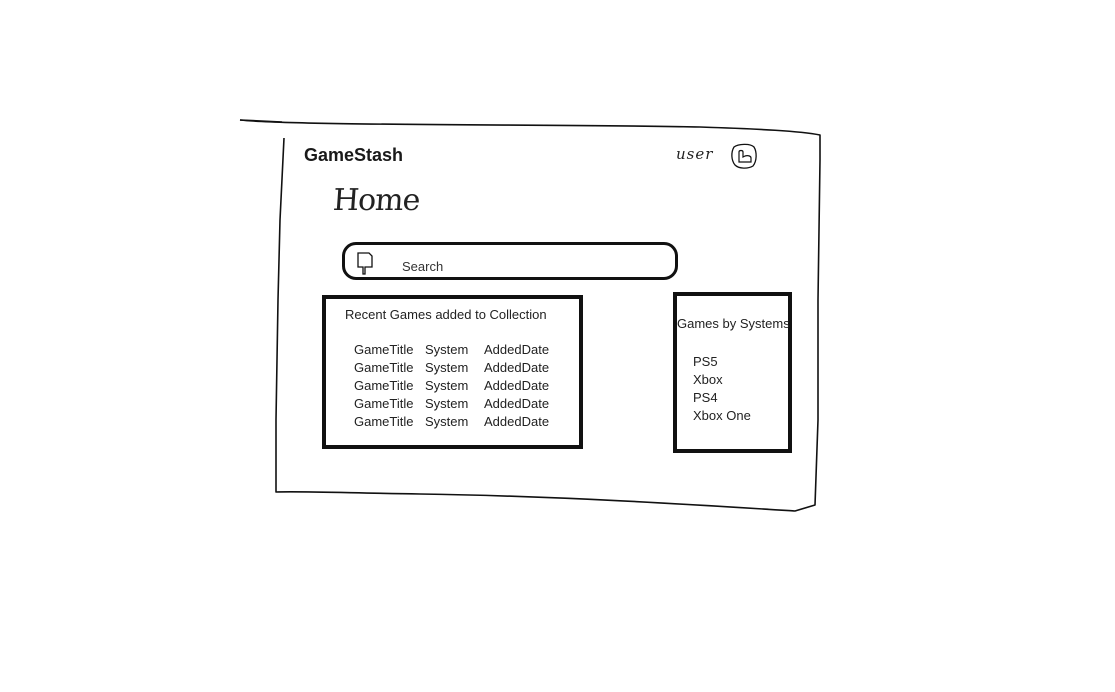  Describe the element at coordinates (446, 314) in the screenshot. I see `recent-games-title: Recent Games added to Collection` at that location.